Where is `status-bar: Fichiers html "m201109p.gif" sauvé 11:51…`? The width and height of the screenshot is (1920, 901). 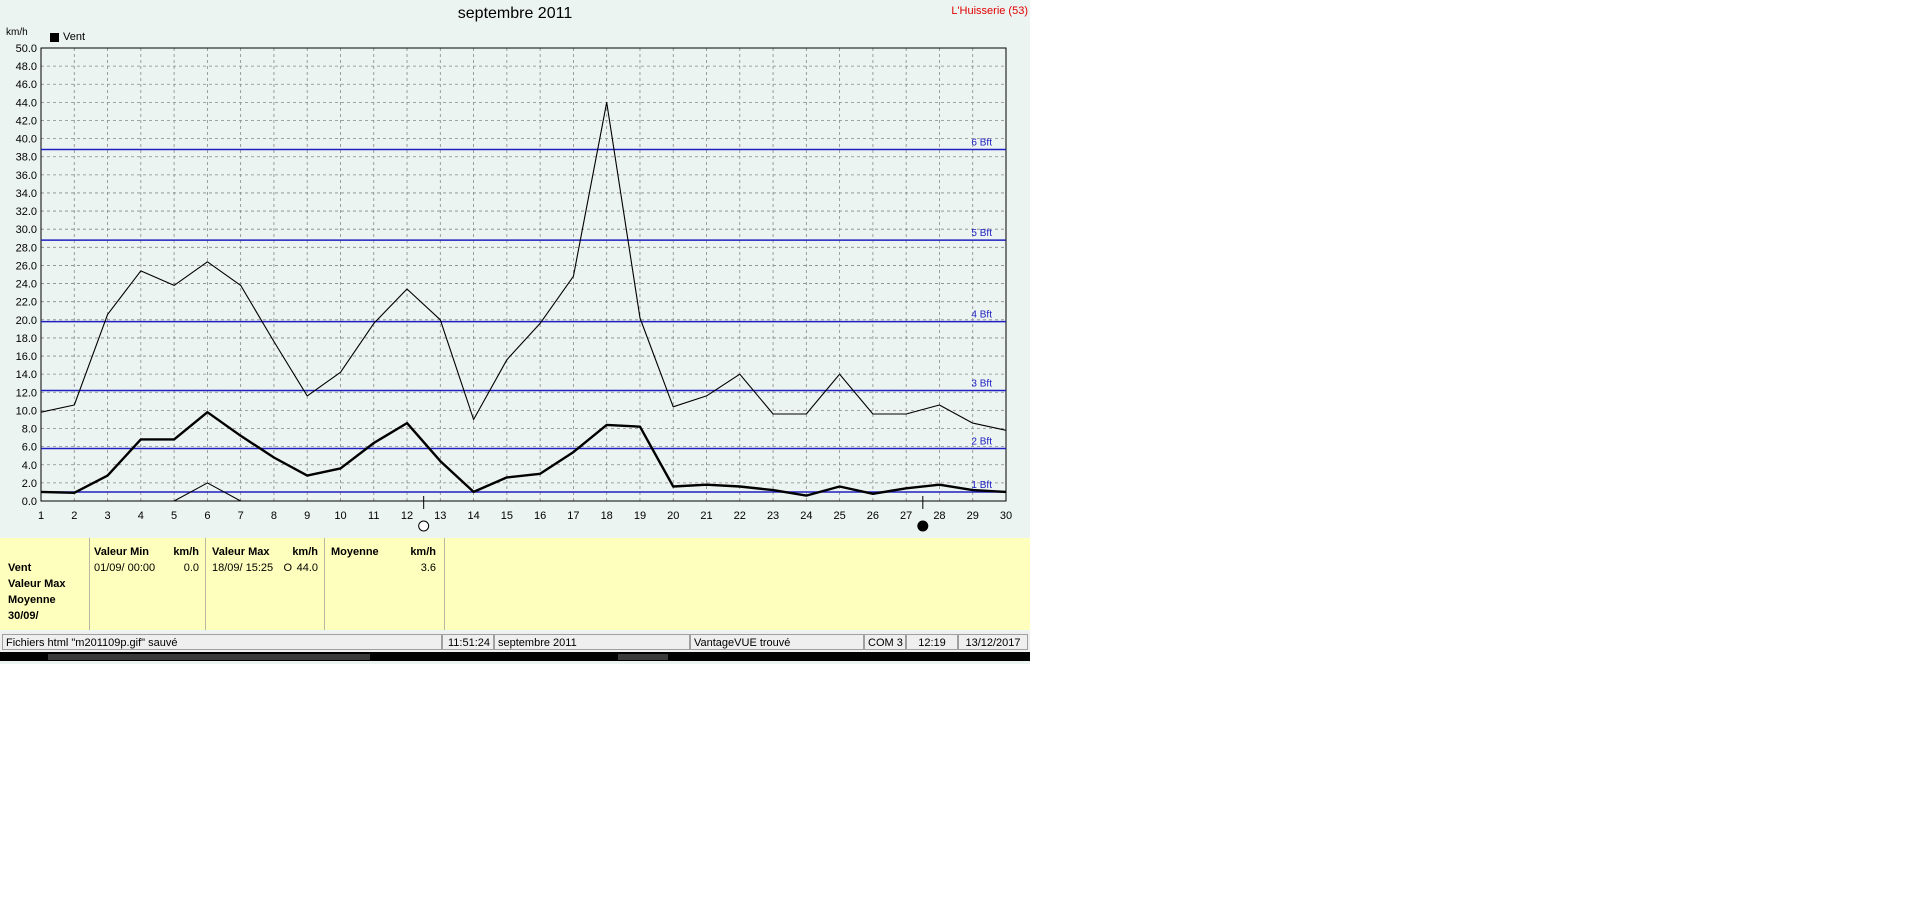 status-bar: Fichiers html "m201109p.gif" sauvé 11:51… is located at coordinates (515, 642).